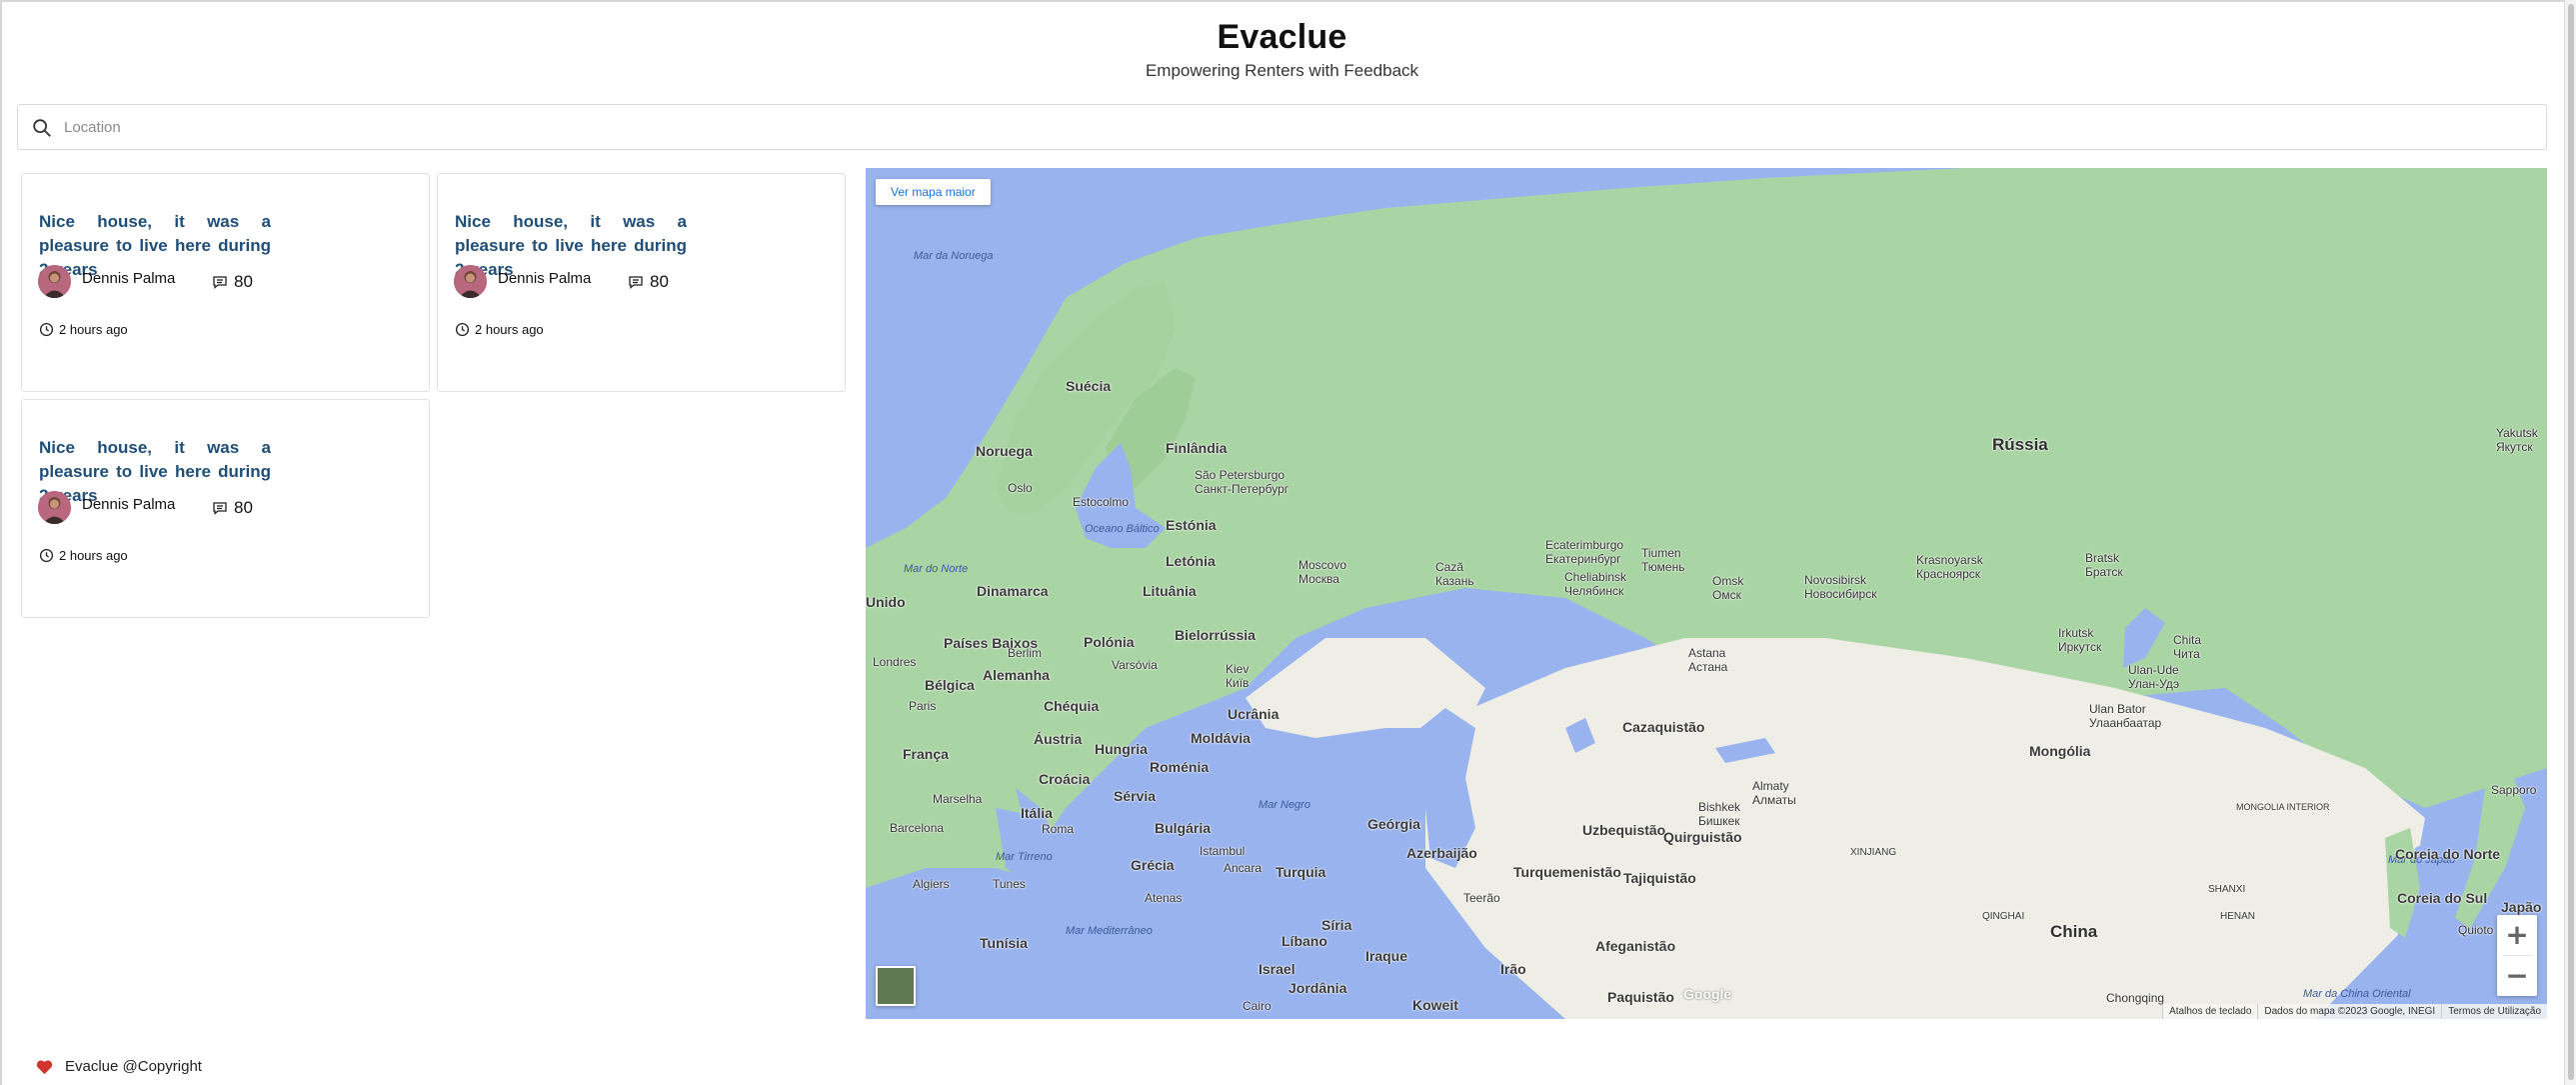  What do you see at coordinates (42, 128) in the screenshot?
I see `search-icon` at bounding box center [42, 128].